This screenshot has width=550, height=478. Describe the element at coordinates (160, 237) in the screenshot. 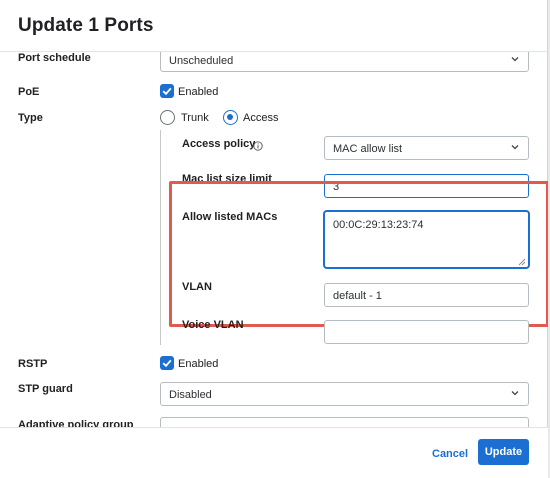

I see `nested-settings-divider` at that location.